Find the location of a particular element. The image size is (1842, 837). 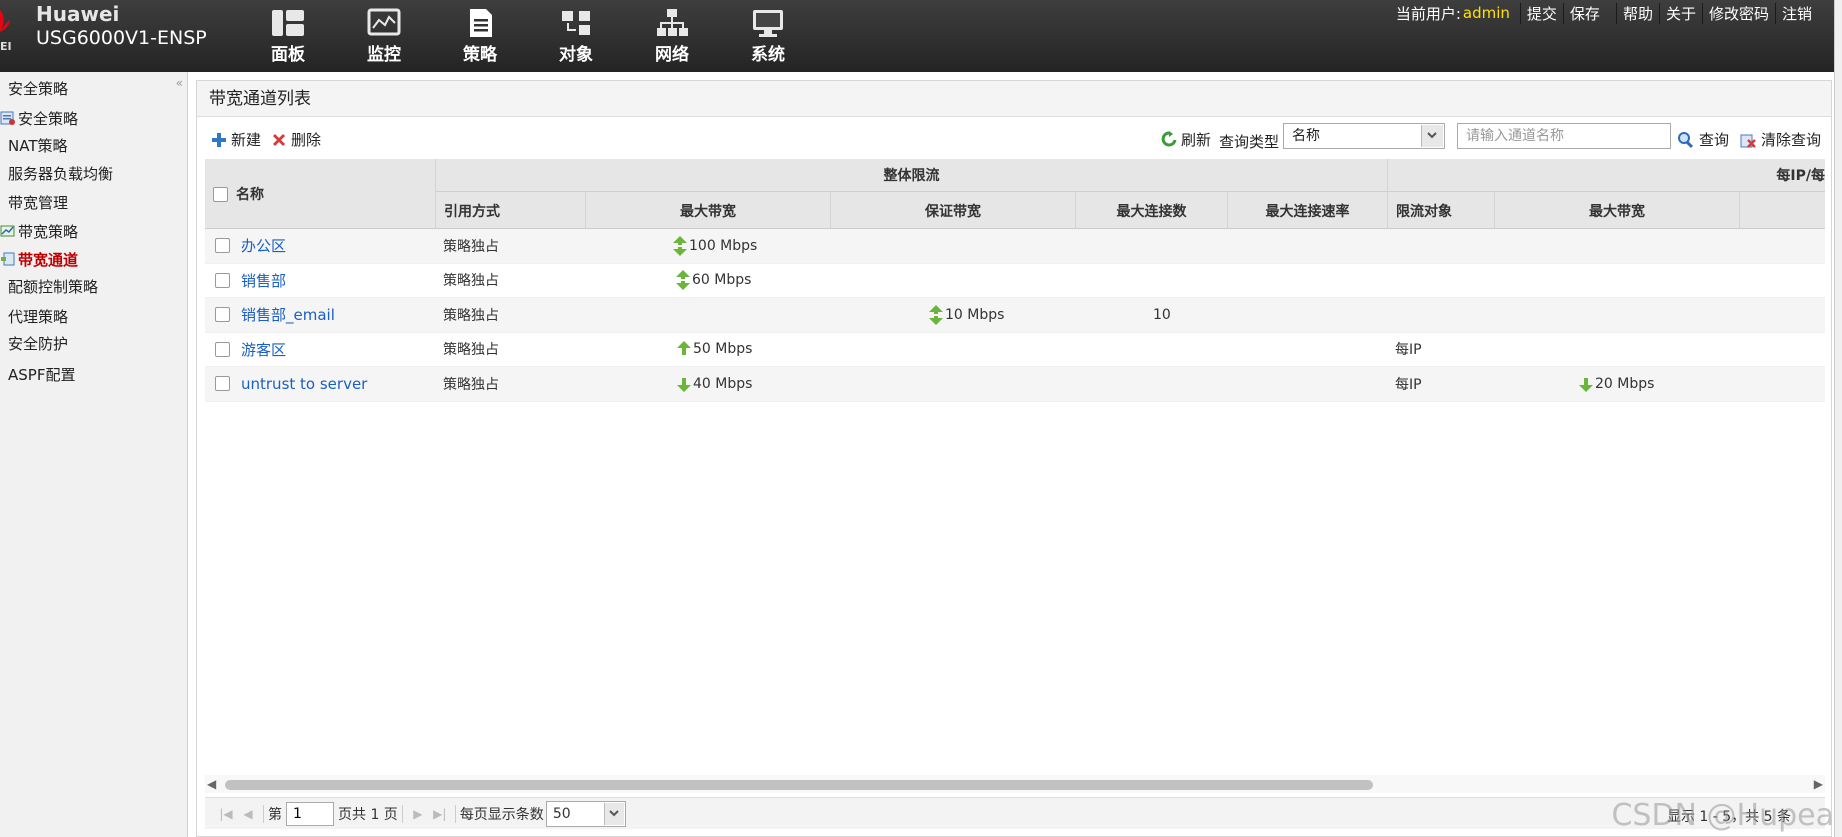

name-cell: 办公区 is located at coordinates (263, 246).